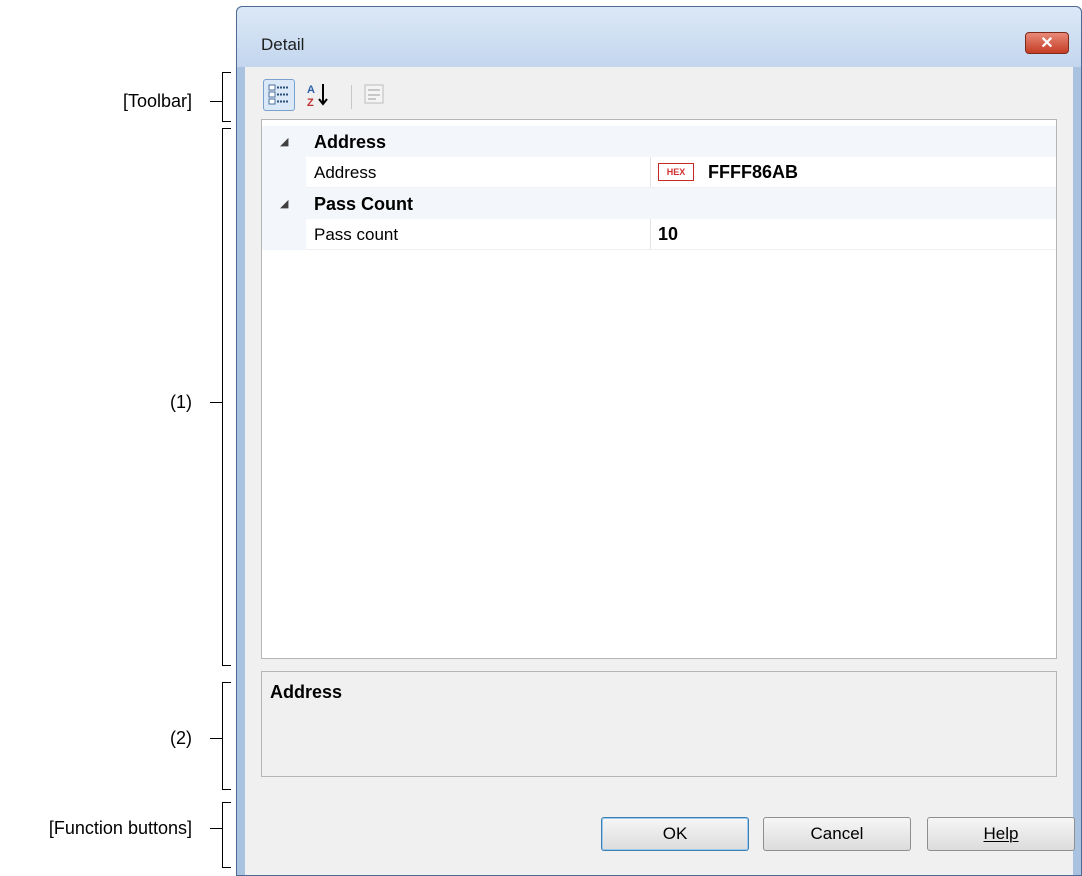  I want to click on area2-annotation: (2), so click(181, 738).